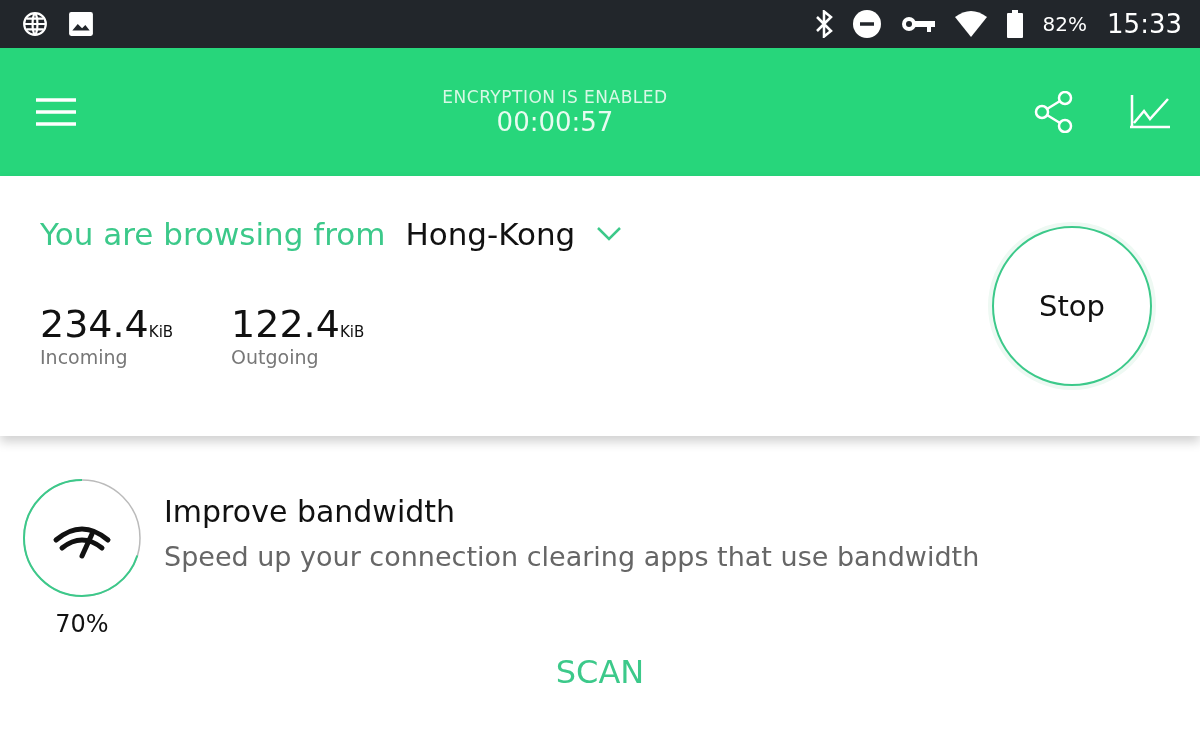 Image resolution: width=1200 pixels, height=731 pixels. Describe the element at coordinates (1144, 24) in the screenshot. I see `clock-time: 15:33` at that location.